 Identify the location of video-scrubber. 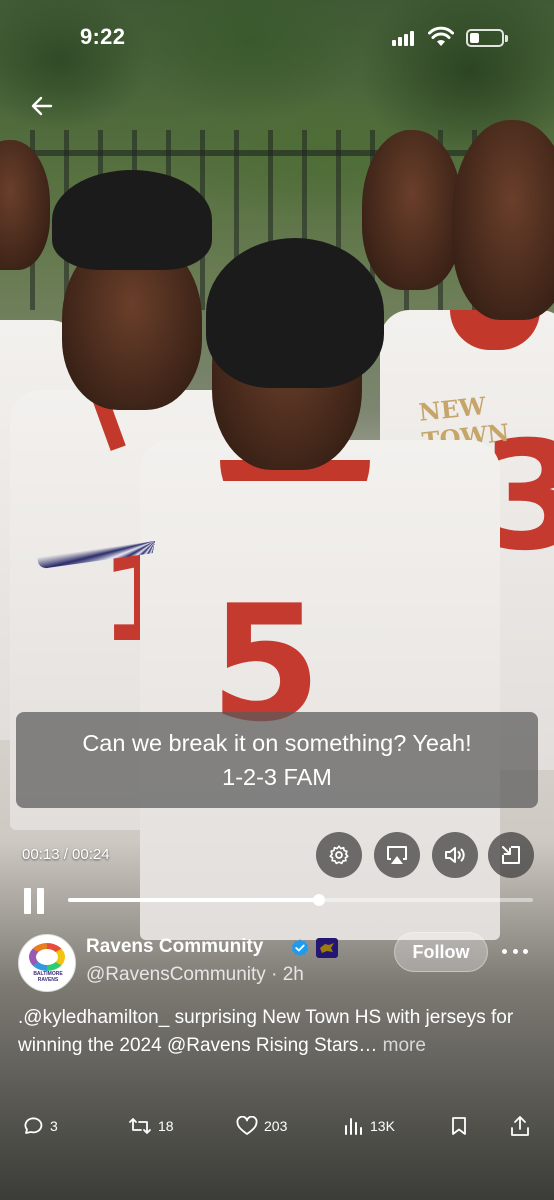
(300, 900).